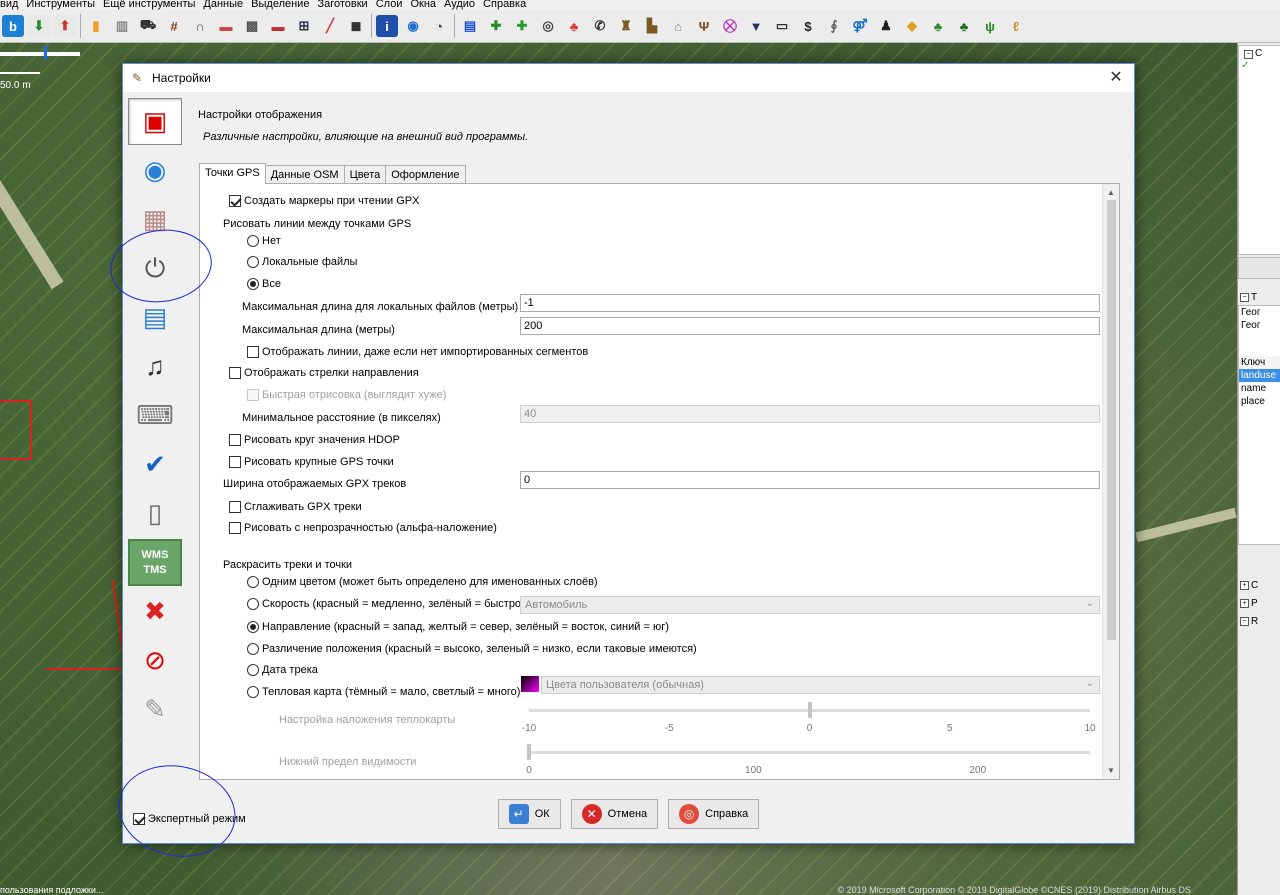  Describe the element at coordinates (810, 303) in the screenshot. I see `max-length-local-field: -1` at that location.